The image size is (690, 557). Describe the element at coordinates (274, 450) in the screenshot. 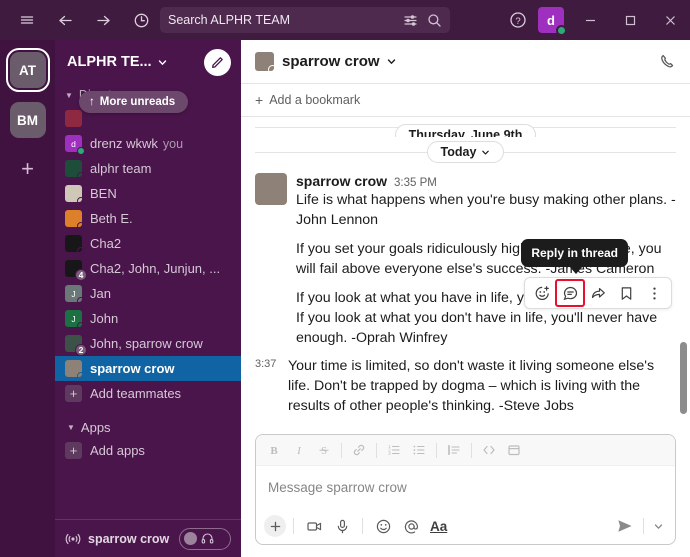

I see `bold-icon: B` at that location.